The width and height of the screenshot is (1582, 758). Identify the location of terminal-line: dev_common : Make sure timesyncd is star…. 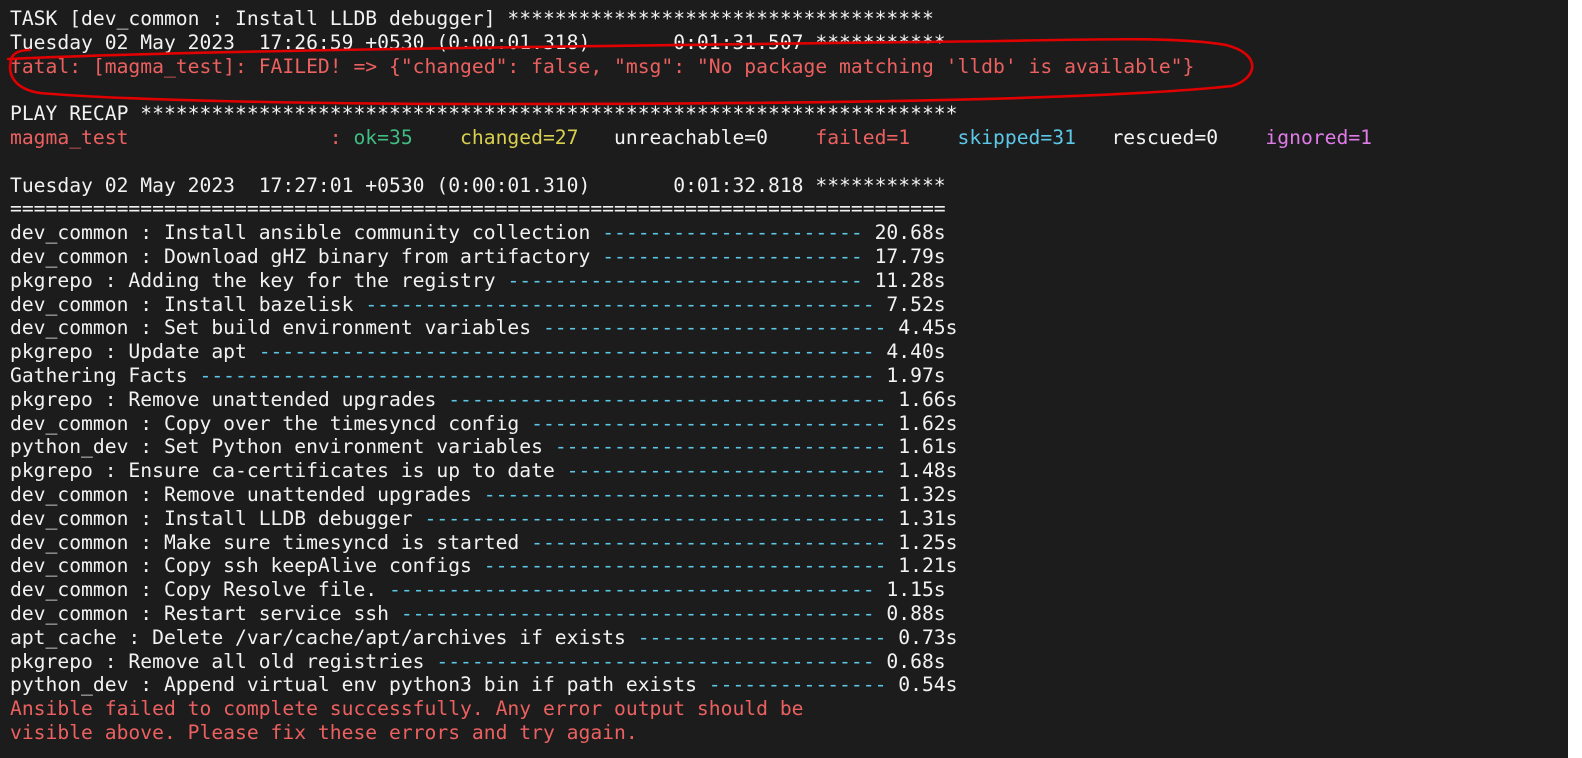
(691, 543).